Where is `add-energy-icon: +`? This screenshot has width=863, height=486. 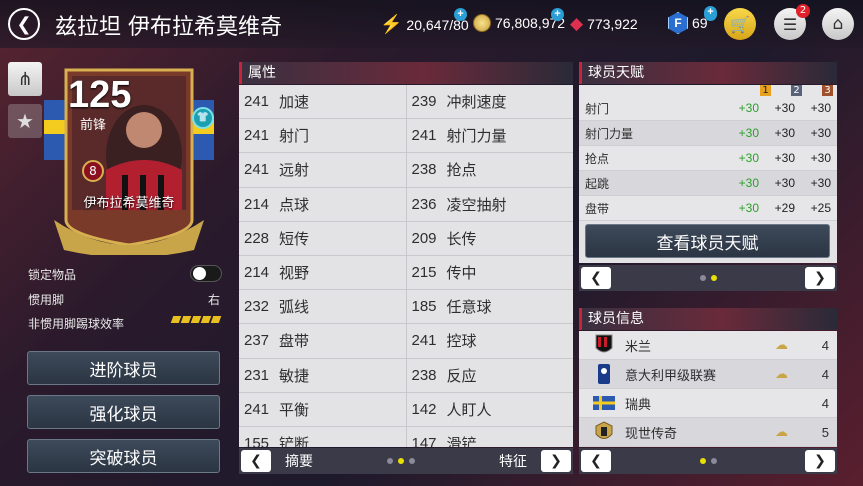 add-energy-icon: + is located at coordinates (460, 14).